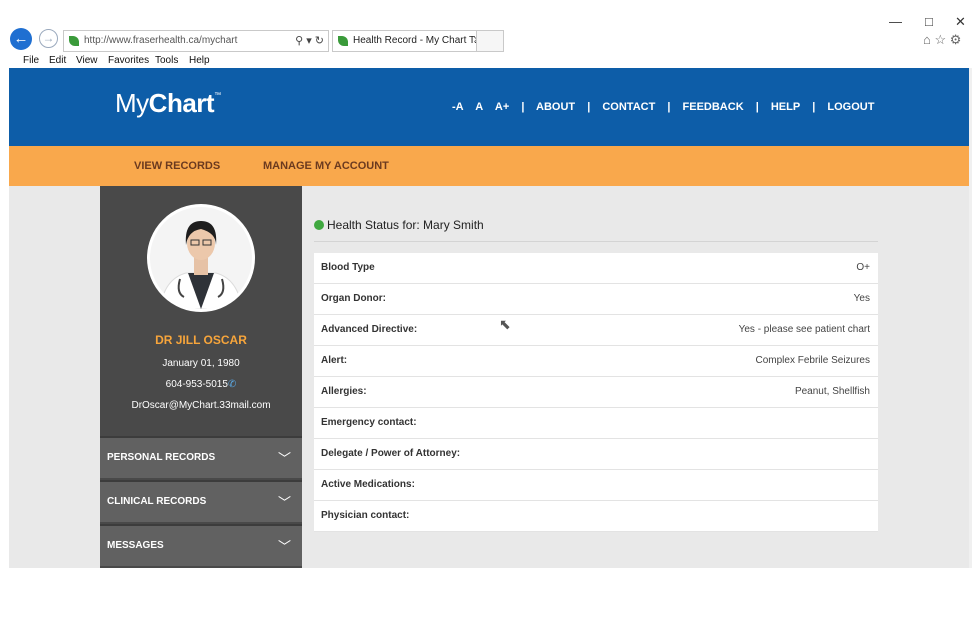 The height and width of the screenshot is (619, 972). Describe the element at coordinates (334, 360) in the screenshot. I see `row-label: Alert:` at that location.